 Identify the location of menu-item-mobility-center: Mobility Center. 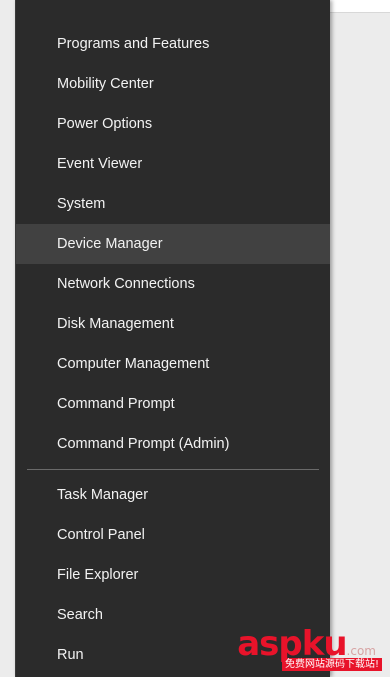
(173, 84).